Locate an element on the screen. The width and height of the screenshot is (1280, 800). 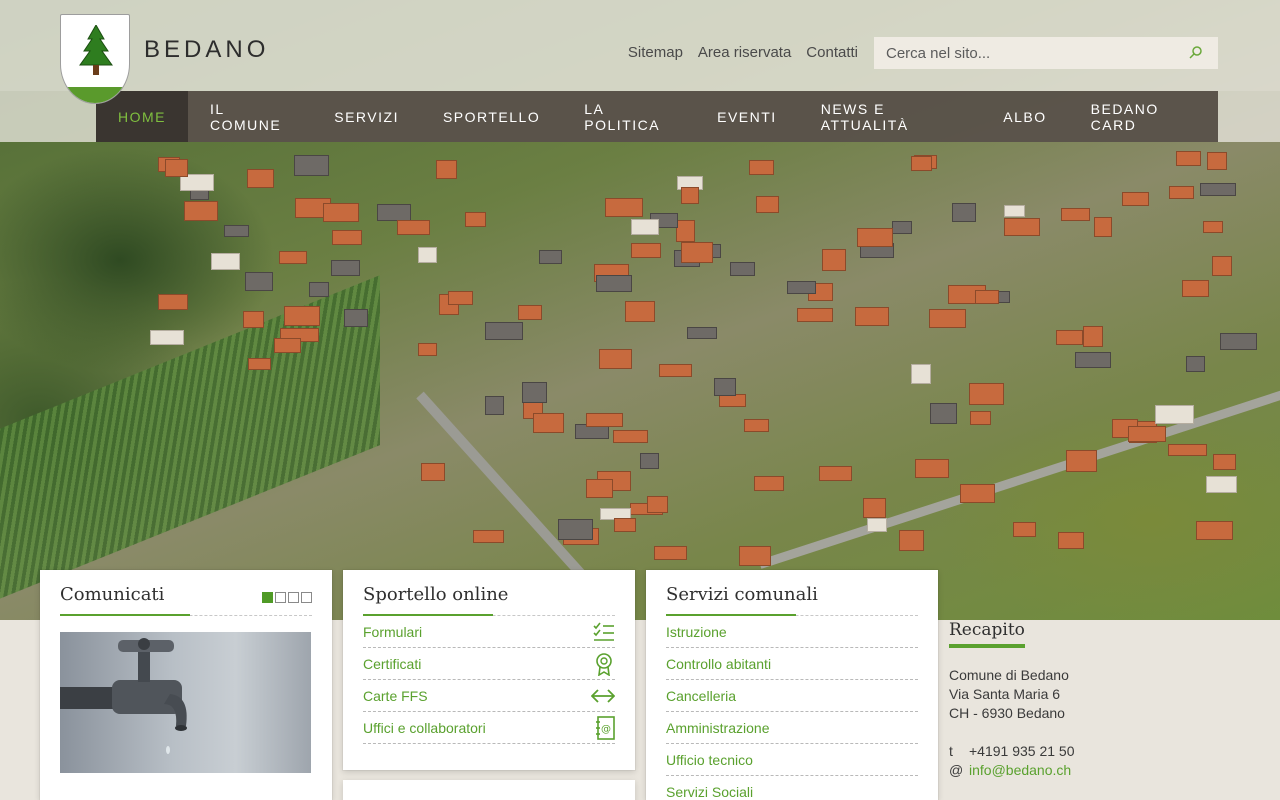
utility-links: Sitemap Area riservata Contatti is located at coordinates (743, 52).